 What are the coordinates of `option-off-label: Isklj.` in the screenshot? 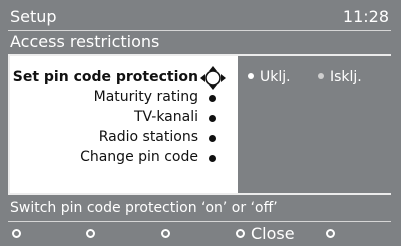 It's located at (346, 77).